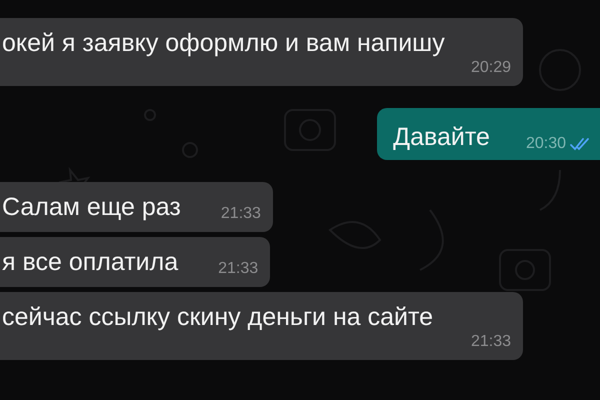  What do you see at coordinates (90, 262) in the screenshot?
I see `message-text: я все оплатила` at bounding box center [90, 262].